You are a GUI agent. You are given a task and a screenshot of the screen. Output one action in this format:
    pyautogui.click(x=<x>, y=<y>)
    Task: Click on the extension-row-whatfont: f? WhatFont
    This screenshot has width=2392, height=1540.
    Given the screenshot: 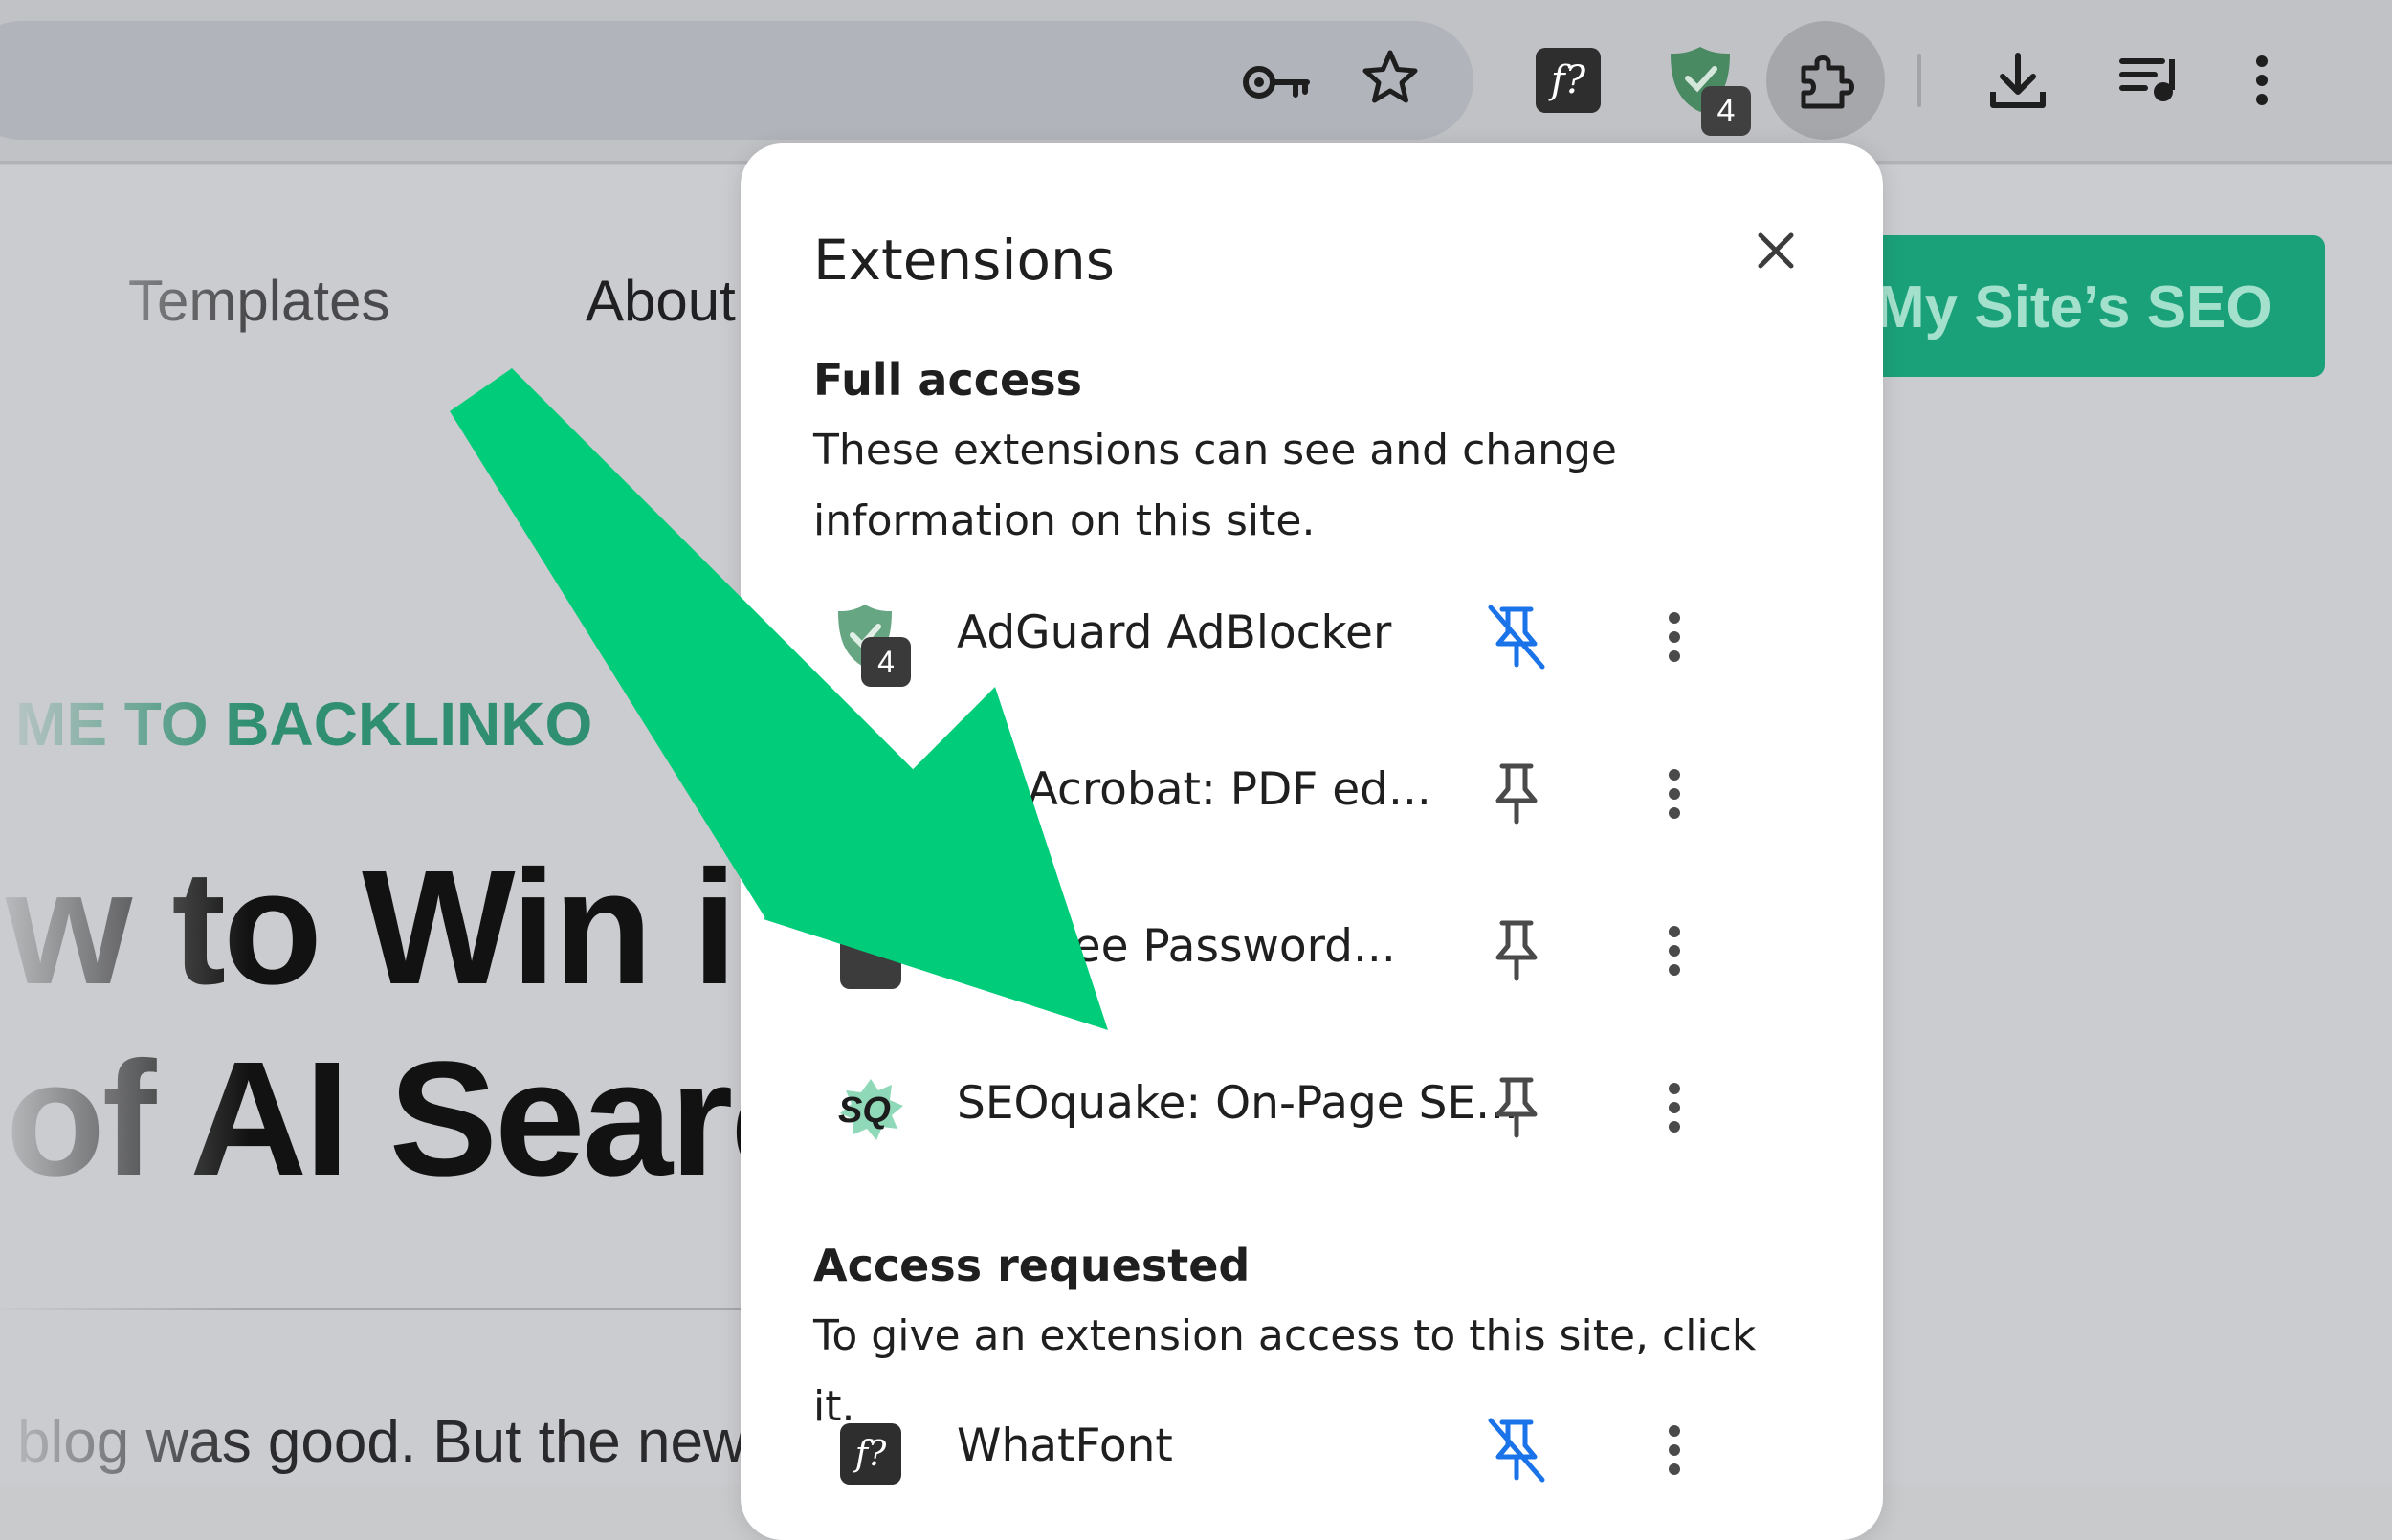 What is the action you would take?
    pyautogui.click(x=1312, y=1449)
    